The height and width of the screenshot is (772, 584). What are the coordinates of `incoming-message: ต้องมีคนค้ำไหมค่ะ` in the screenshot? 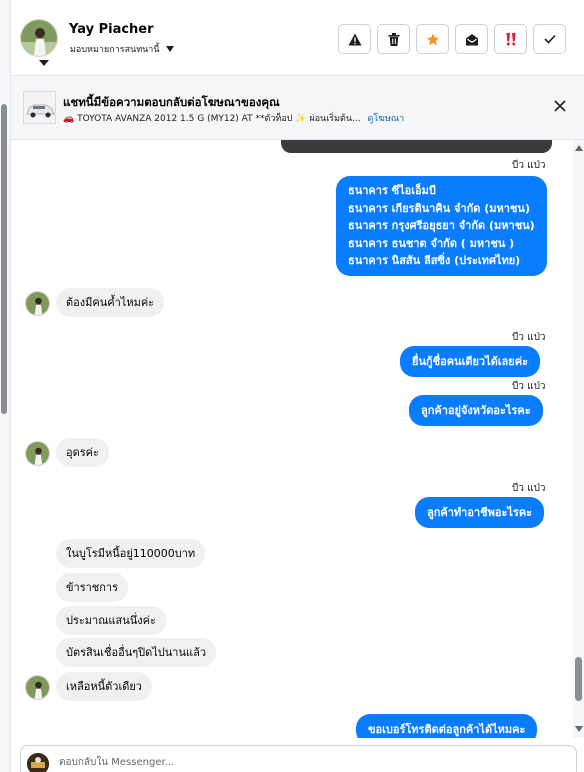 It's located at (110, 302).